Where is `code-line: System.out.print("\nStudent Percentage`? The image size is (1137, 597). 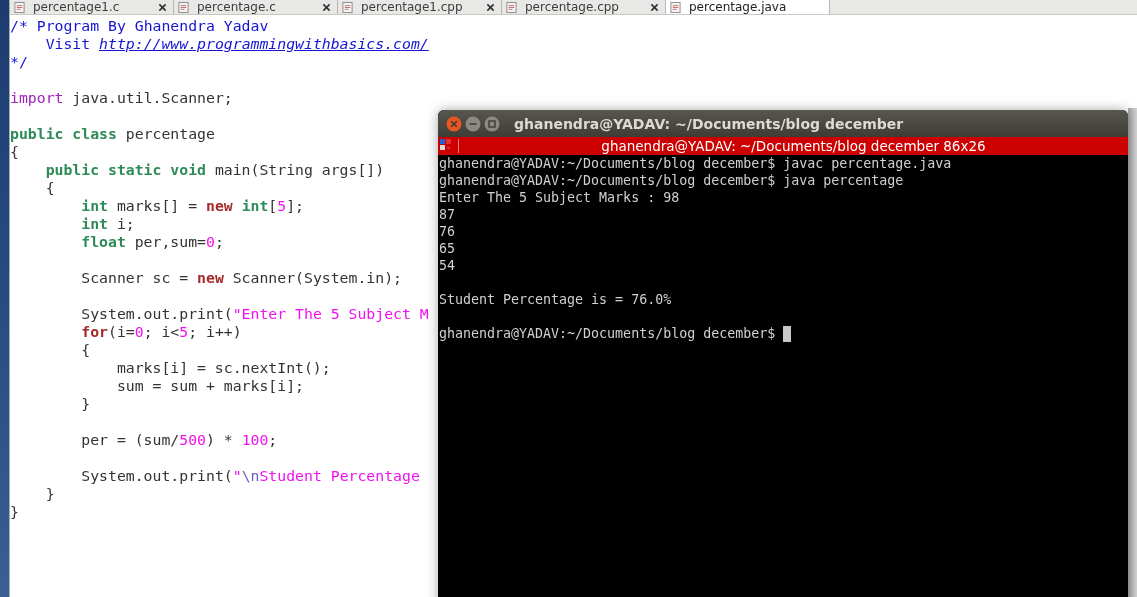 code-line: System.out.print("\nStudent Percentage is located at coordinates (250, 475).